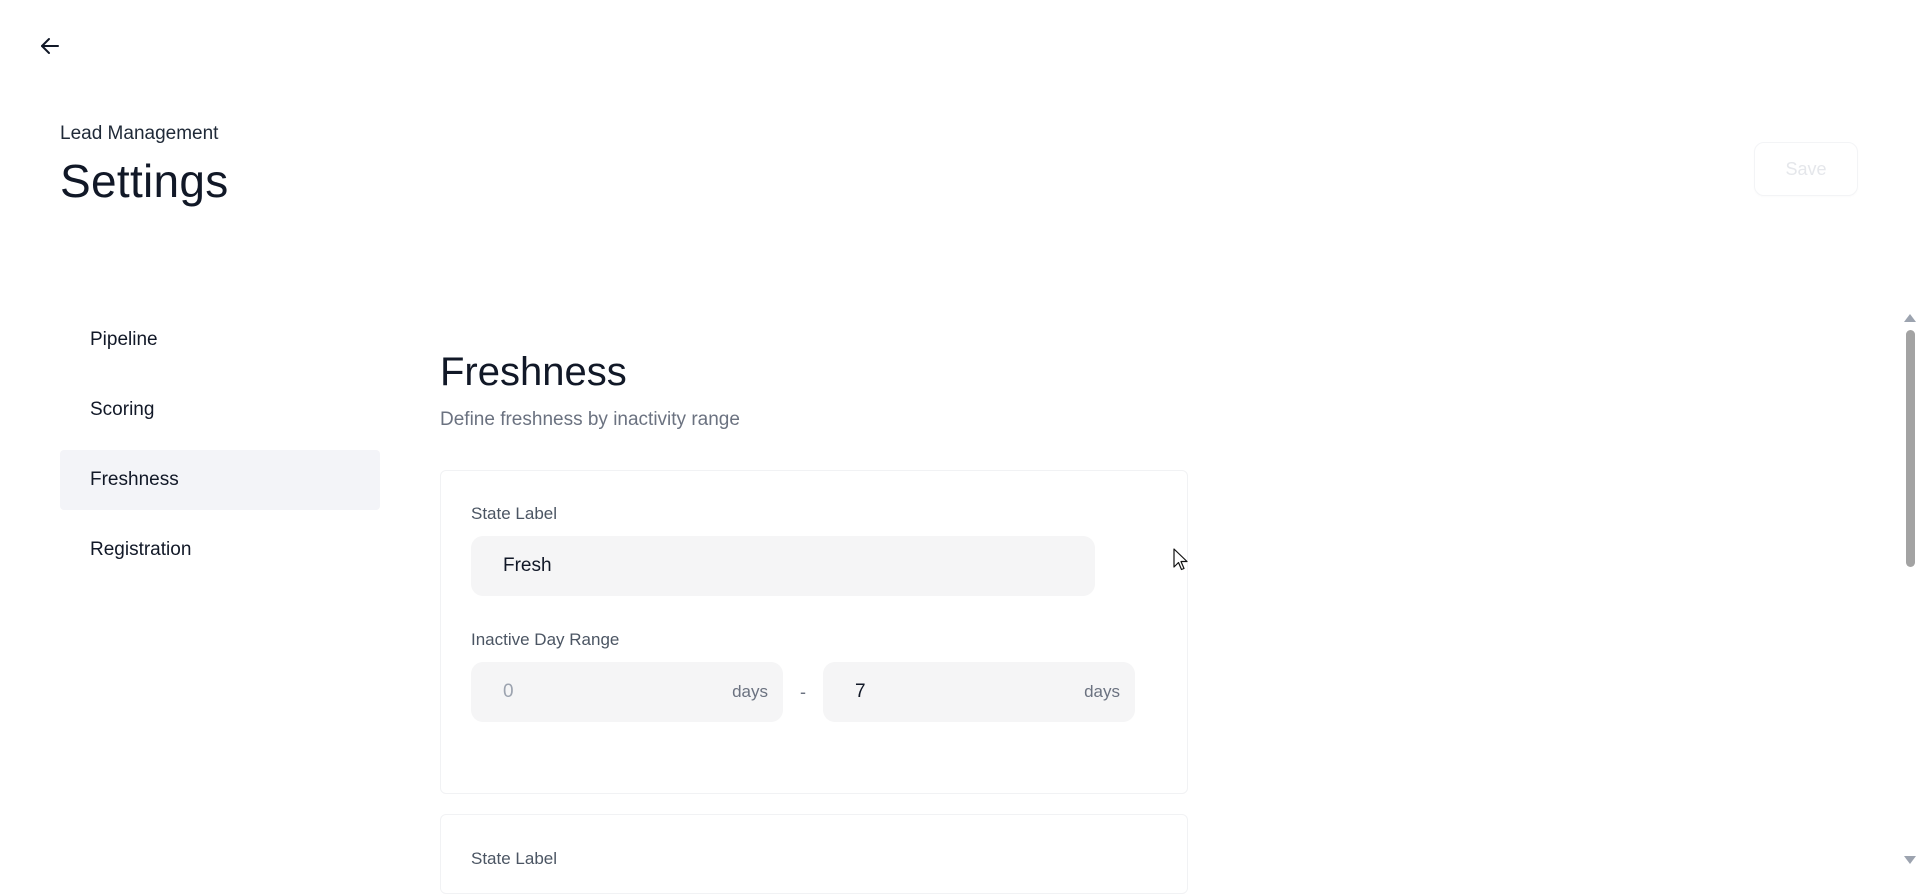  I want to click on breadcrumb: Lead Management, so click(139, 133).